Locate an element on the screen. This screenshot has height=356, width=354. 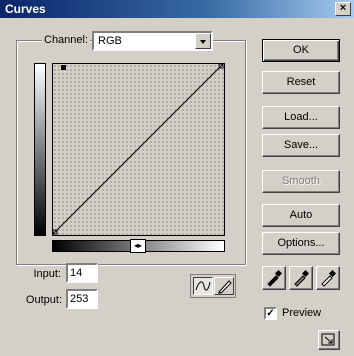
channel-value: RGB is located at coordinates (110, 41).